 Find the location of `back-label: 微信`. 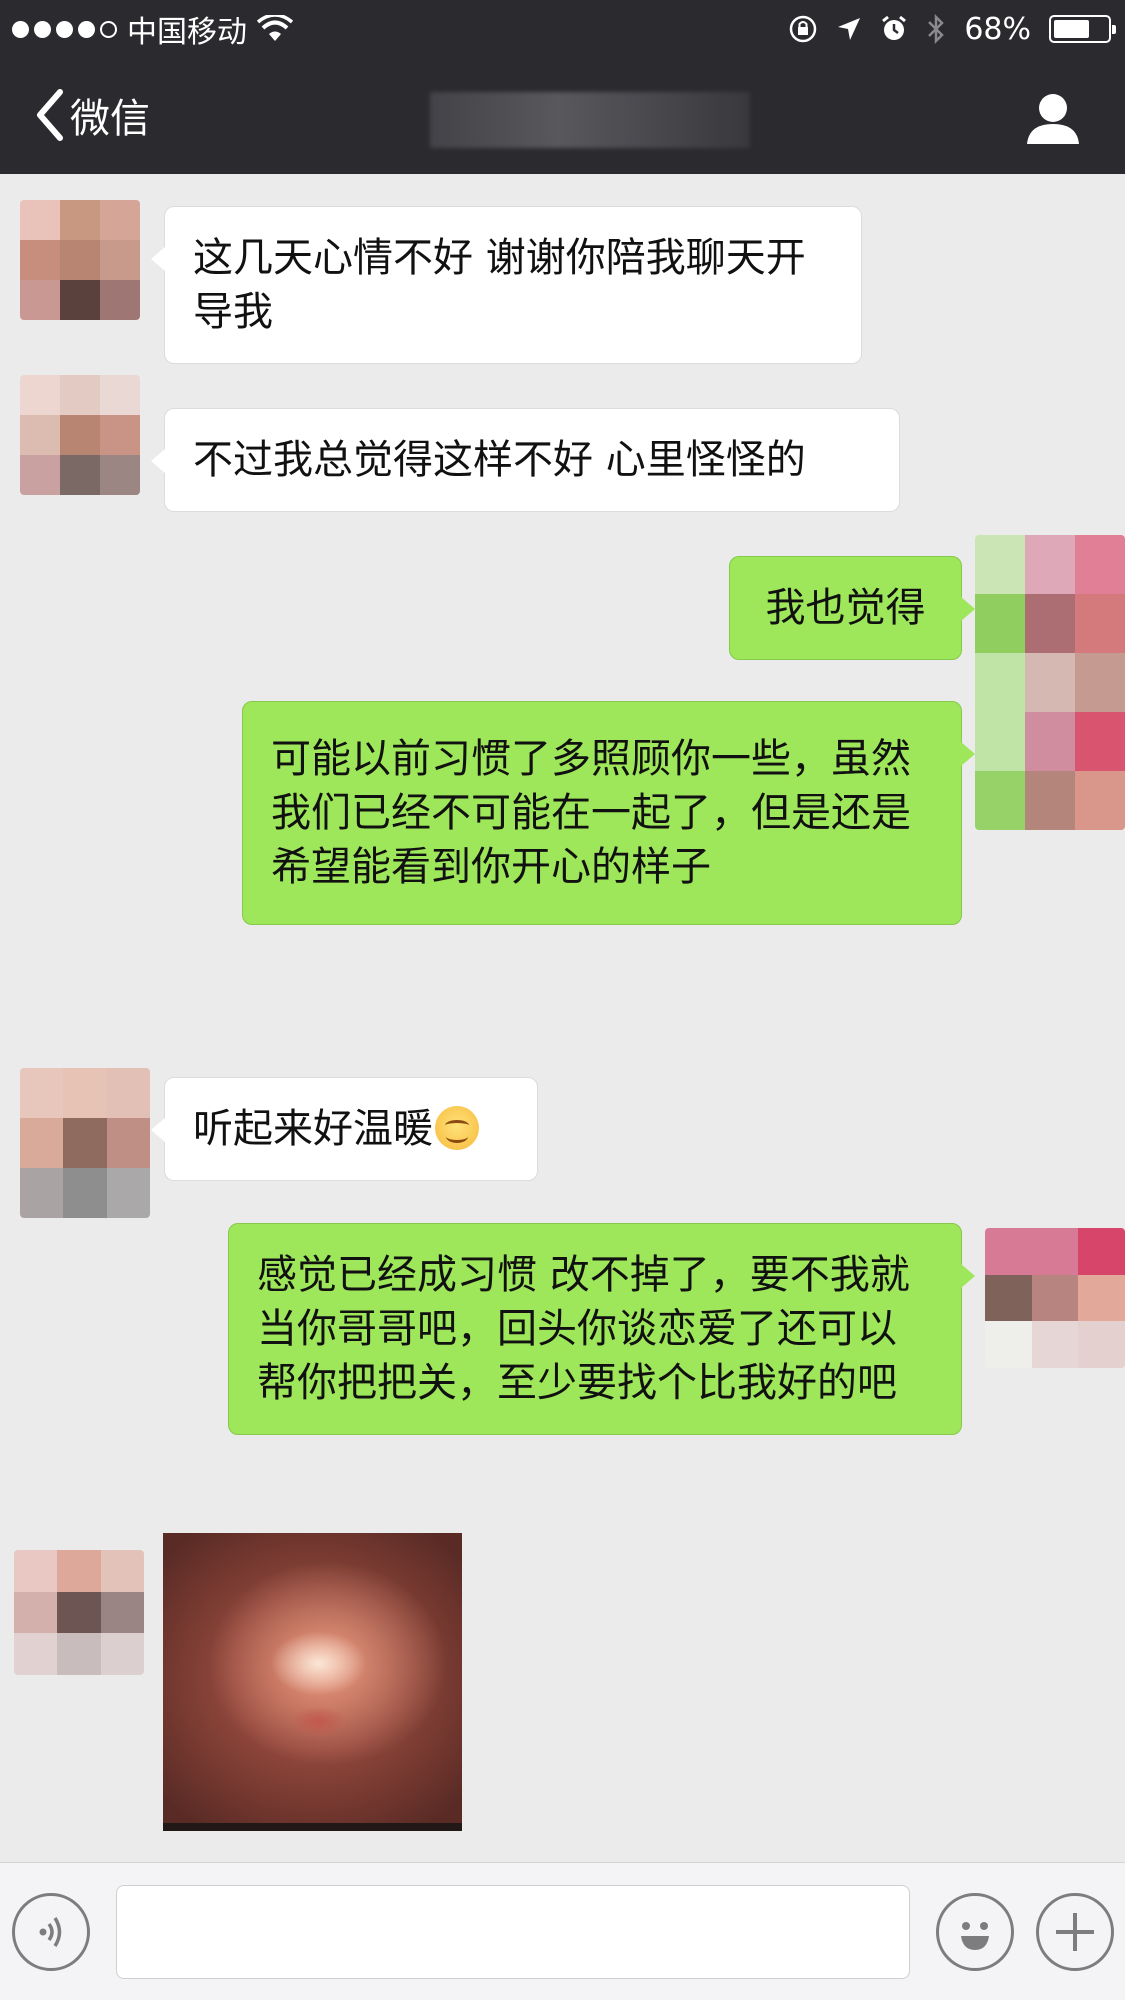

back-label: 微信 is located at coordinates (110, 119).